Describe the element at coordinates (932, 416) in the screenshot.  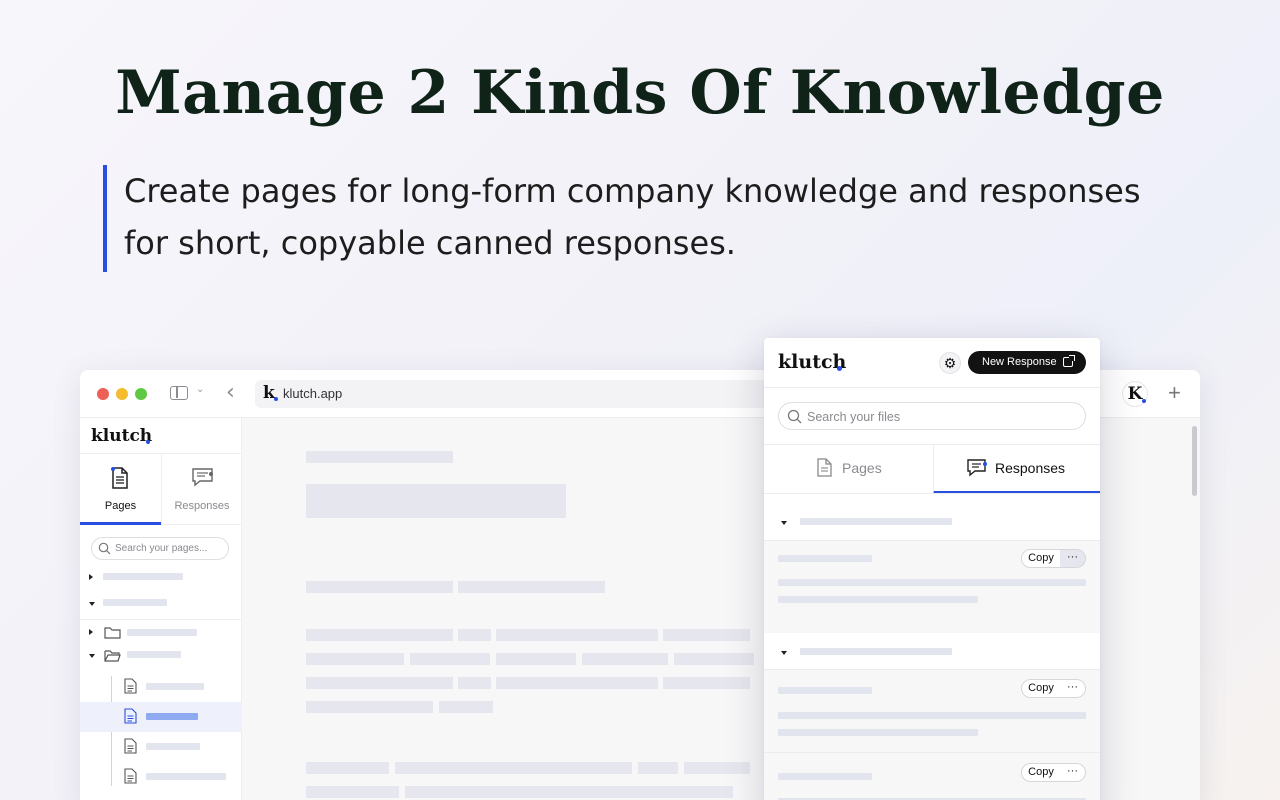
I see `files-search-input: Search your files` at that location.